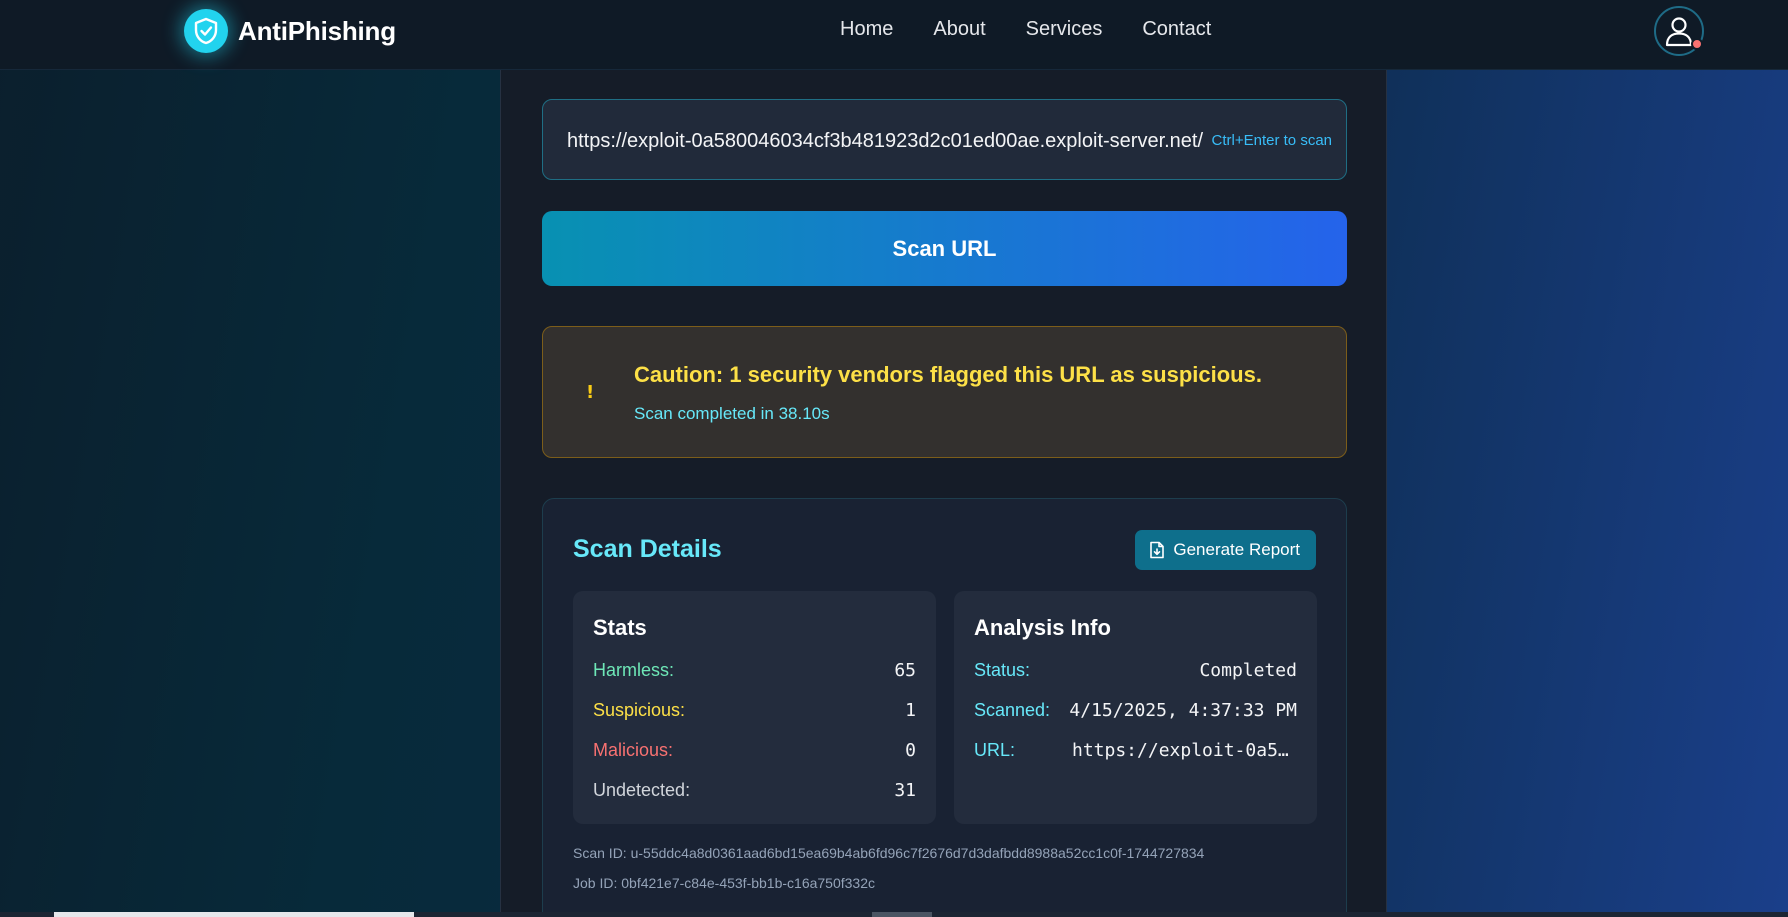 This screenshot has height=917, width=1788. I want to click on warning-icon: !, so click(590, 392).